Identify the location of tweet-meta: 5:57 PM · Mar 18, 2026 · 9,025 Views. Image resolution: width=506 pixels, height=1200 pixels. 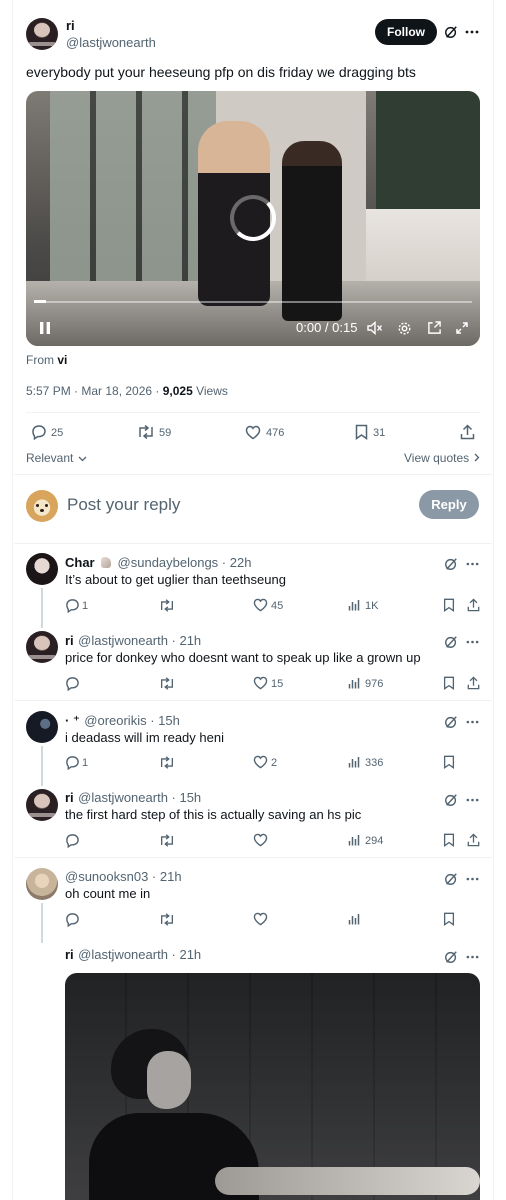
(127, 391).